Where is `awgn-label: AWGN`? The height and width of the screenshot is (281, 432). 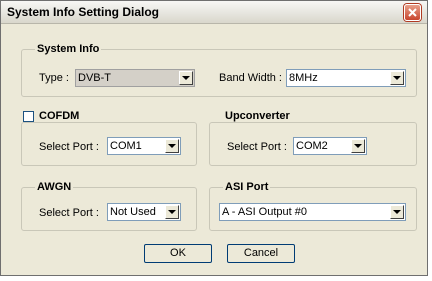 awgn-label: AWGN is located at coordinates (54, 187).